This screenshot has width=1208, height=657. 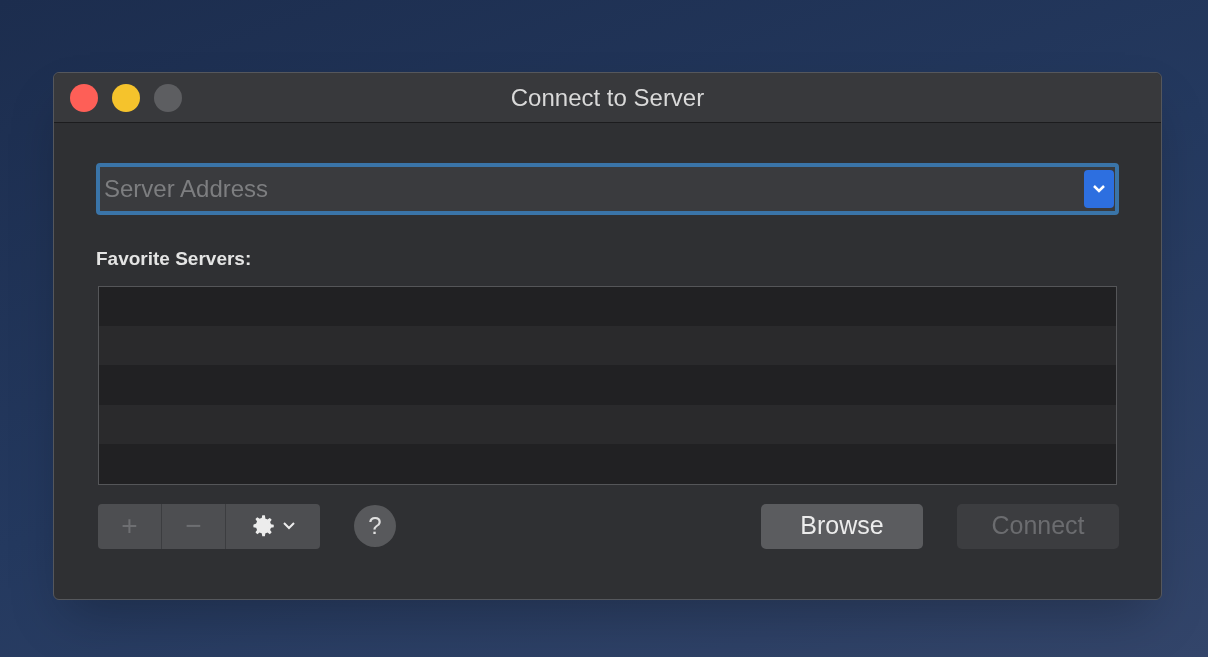 I want to click on server-address-field: Server Address, so click(x=592, y=189).